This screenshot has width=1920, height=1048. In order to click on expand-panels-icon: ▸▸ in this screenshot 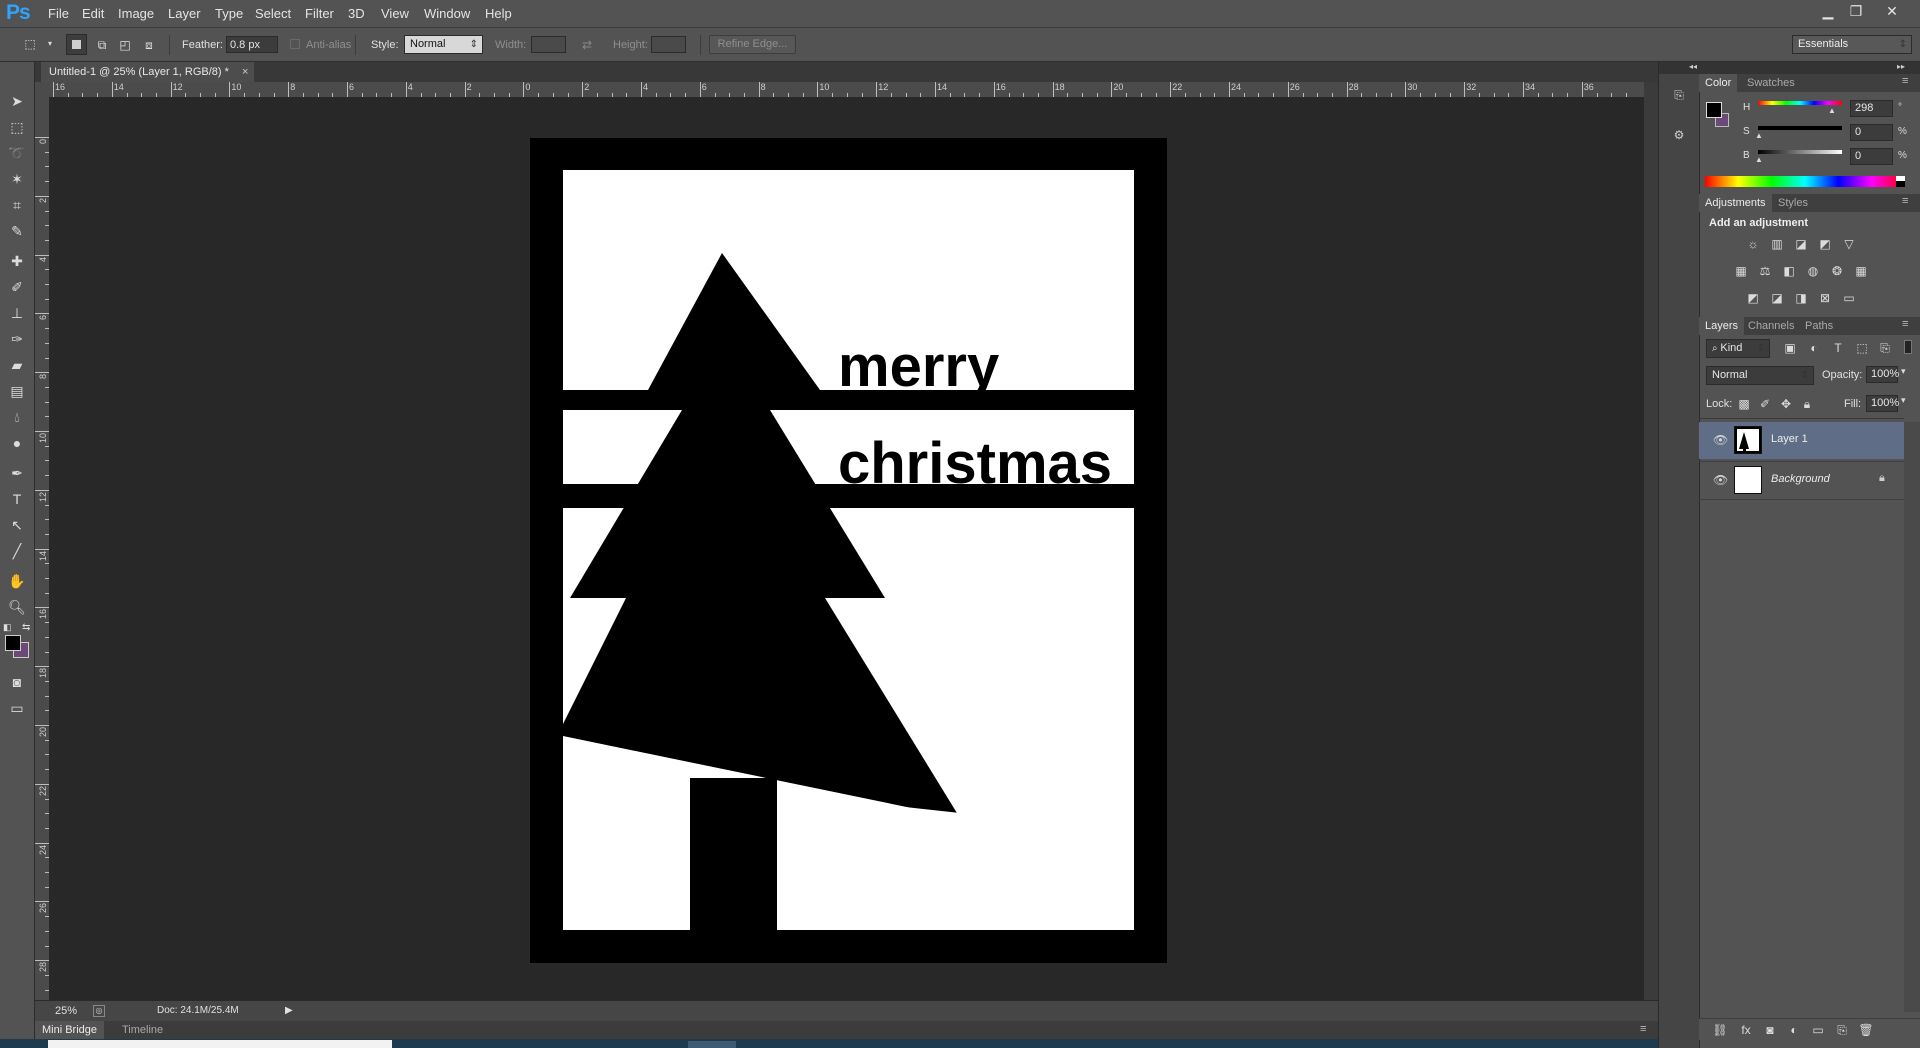, I will do `click(1901, 66)`.